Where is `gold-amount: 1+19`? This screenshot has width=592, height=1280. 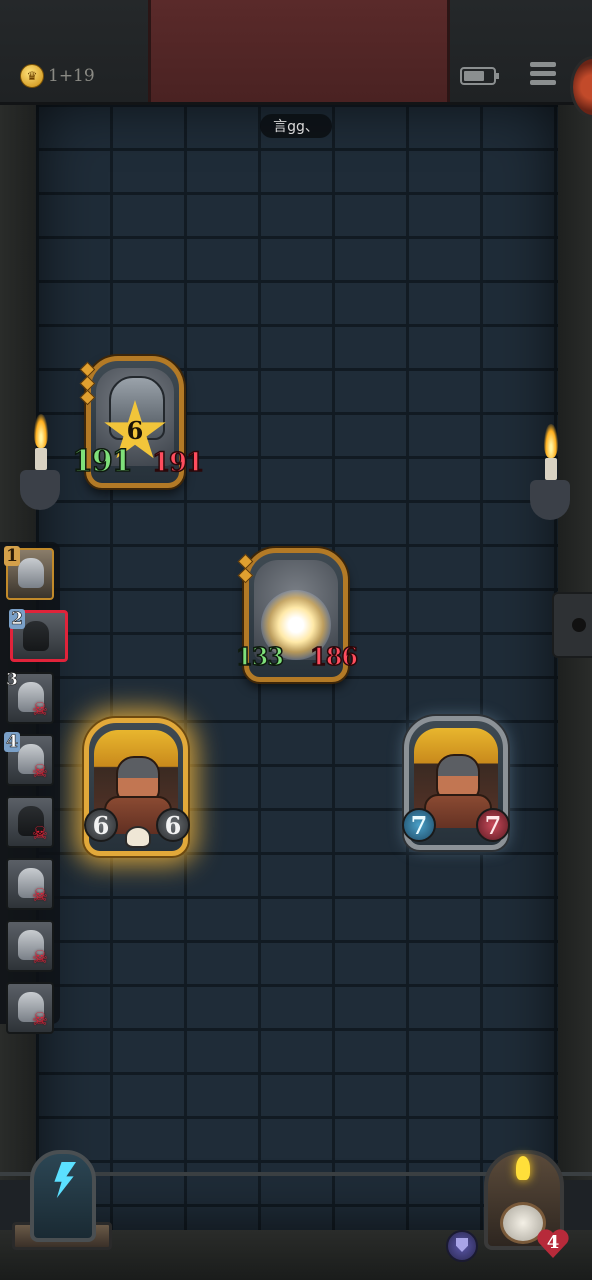
gold-amount: 1+19 is located at coordinates (71, 76).